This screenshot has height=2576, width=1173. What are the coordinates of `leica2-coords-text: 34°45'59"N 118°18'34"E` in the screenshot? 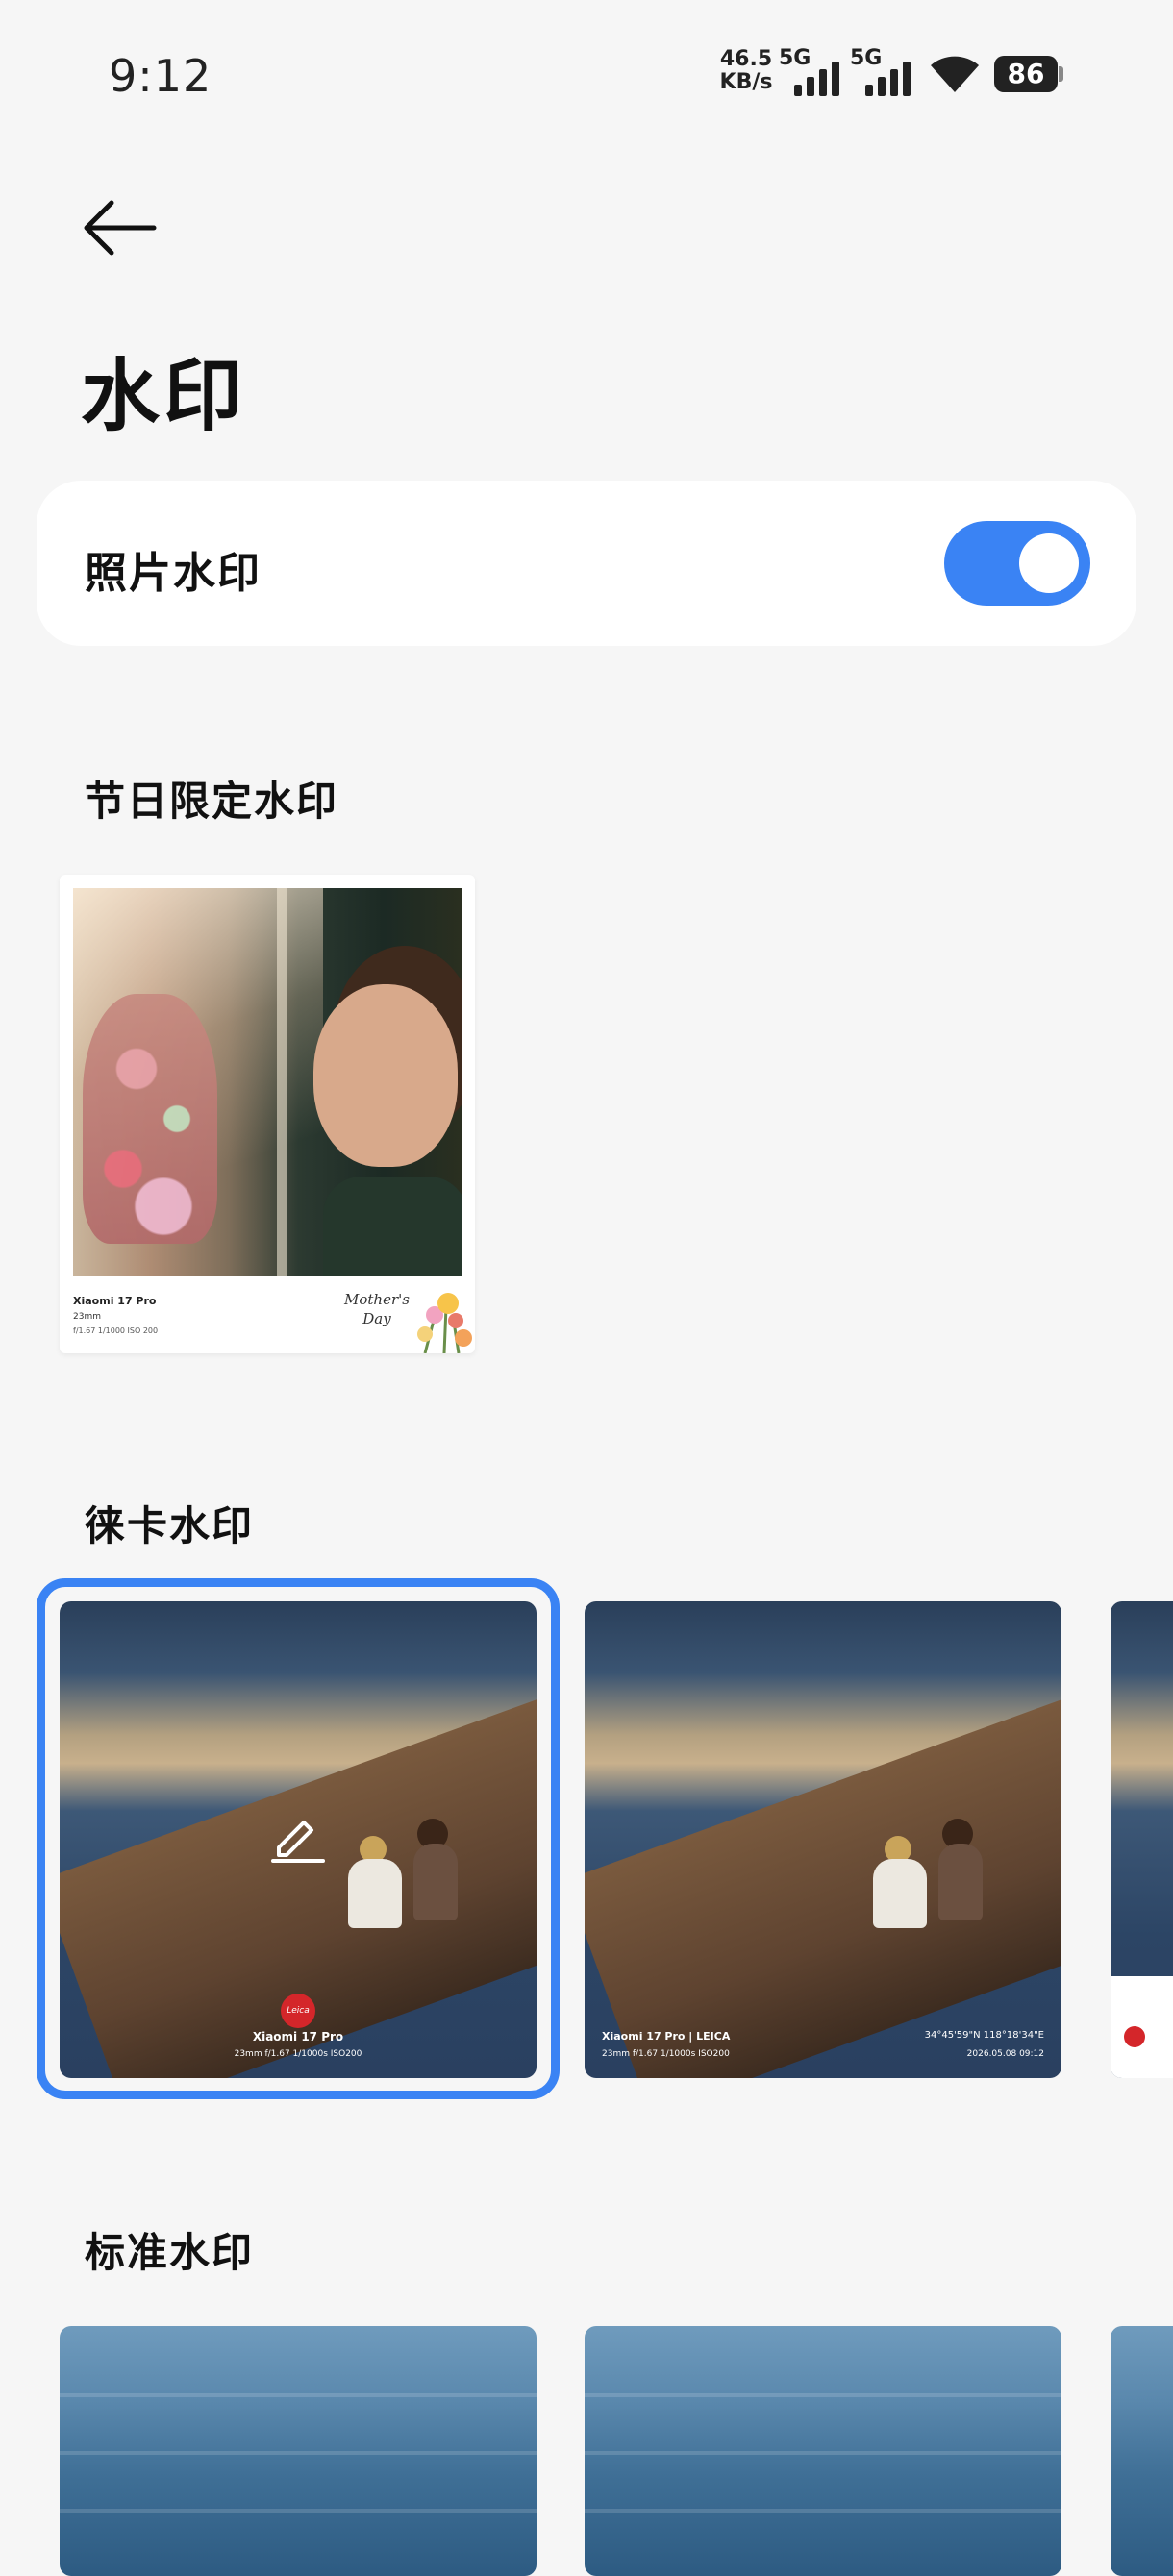 It's located at (984, 2036).